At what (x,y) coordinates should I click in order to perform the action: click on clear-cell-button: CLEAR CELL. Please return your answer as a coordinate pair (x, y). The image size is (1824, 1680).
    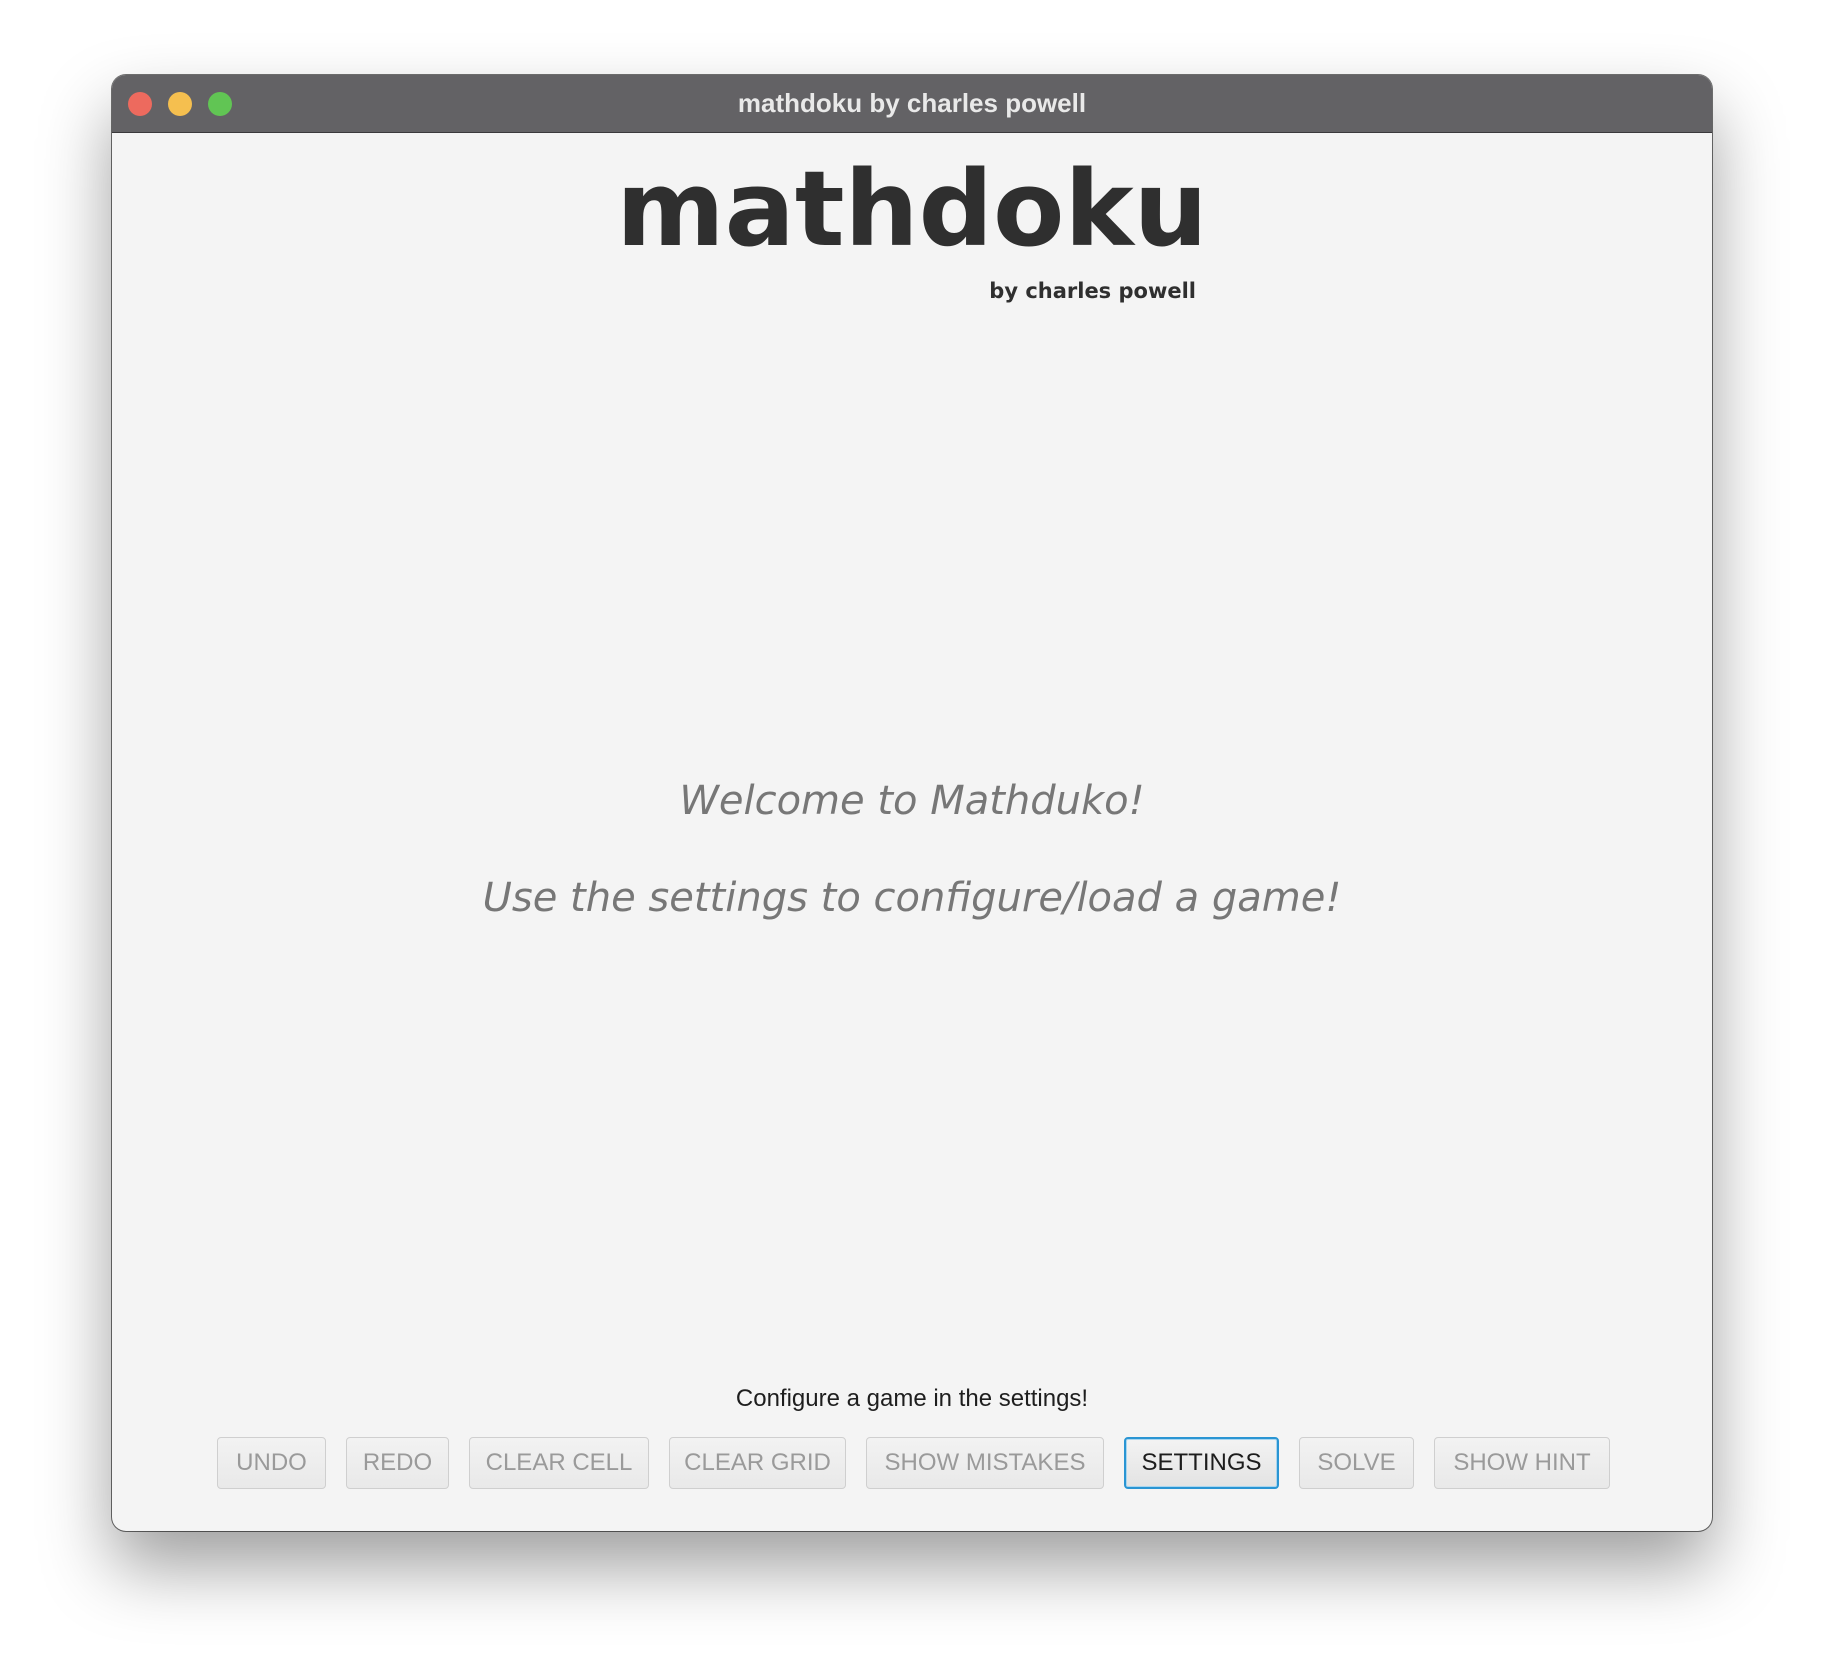
    Looking at the image, I should click on (559, 1463).